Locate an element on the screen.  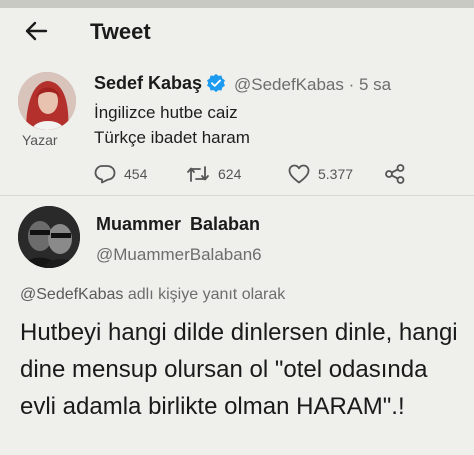
cropped-top-strip is located at coordinates (237, 4).